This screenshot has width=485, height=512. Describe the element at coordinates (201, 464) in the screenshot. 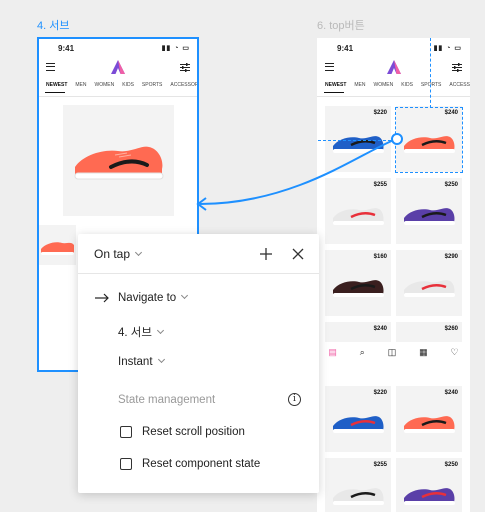

I see `reset-component-label: Reset component state` at that location.